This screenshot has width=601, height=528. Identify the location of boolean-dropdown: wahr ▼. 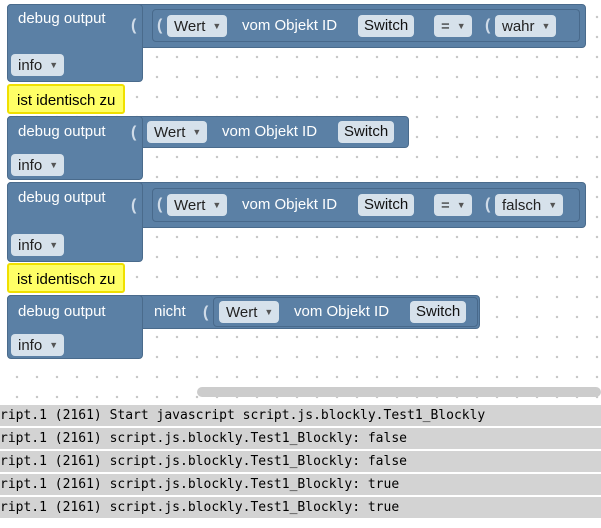
(526, 26).